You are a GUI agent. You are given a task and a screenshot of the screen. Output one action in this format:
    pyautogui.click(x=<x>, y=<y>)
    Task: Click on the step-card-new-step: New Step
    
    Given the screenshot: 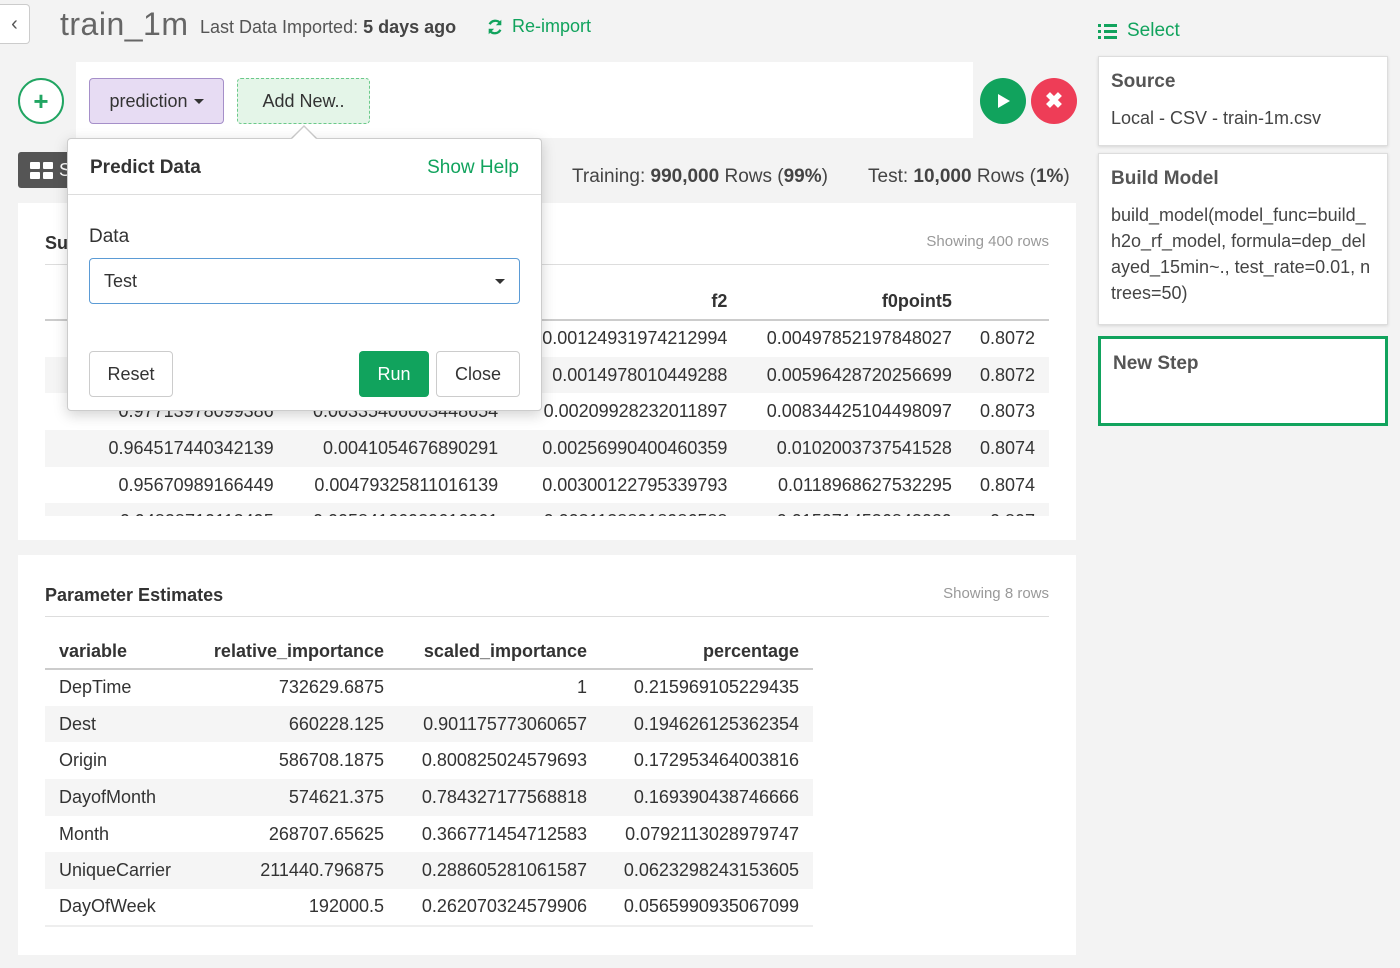 What is the action you would take?
    pyautogui.click(x=1243, y=381)
    